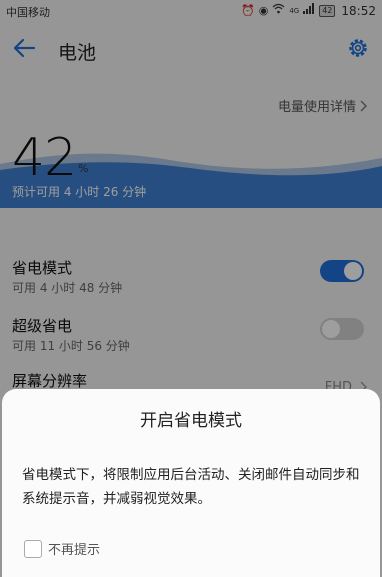  I want to click on dont-remind-label: 不再提示, so click(74, 550).